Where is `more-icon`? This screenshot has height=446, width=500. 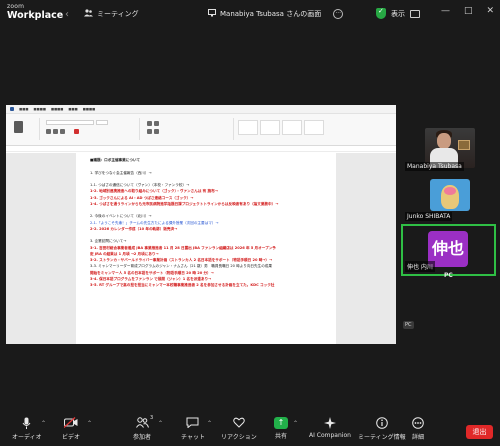 more-icon is located at coordinates (418, 423).